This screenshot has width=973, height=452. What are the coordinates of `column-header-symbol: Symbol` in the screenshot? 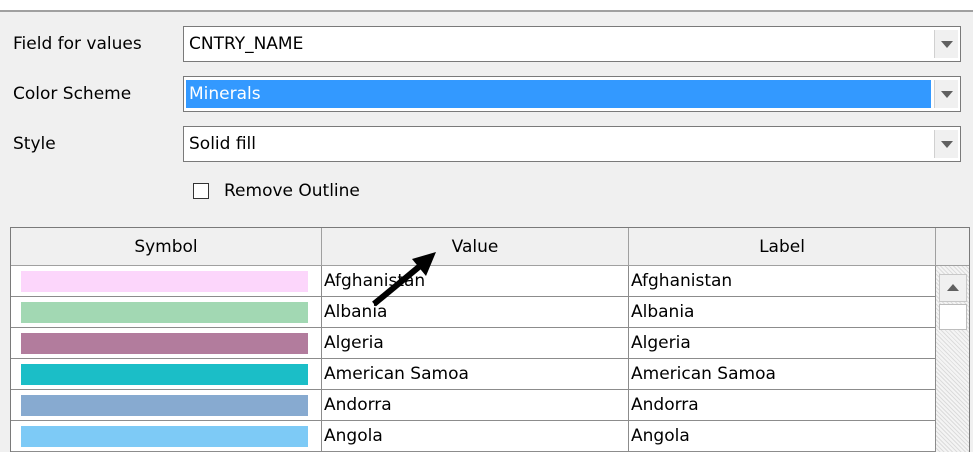 It's located at (166, 247).